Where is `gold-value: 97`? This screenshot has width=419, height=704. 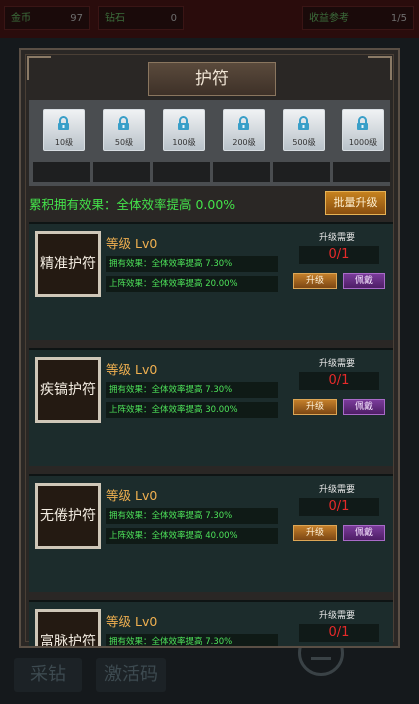
gold-value: 97 is located at coordinates (76, 18).